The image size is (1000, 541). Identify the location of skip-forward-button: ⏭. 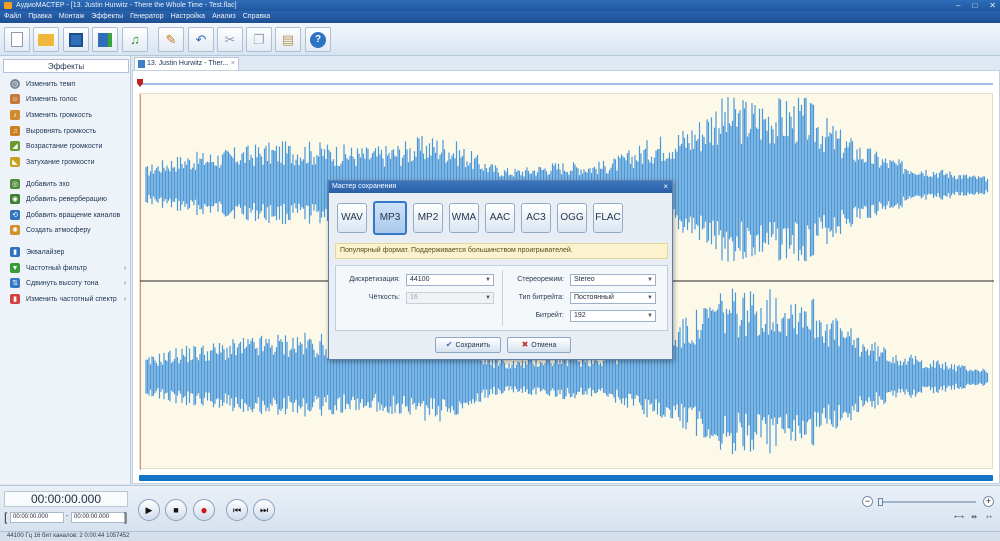
(264, 510).